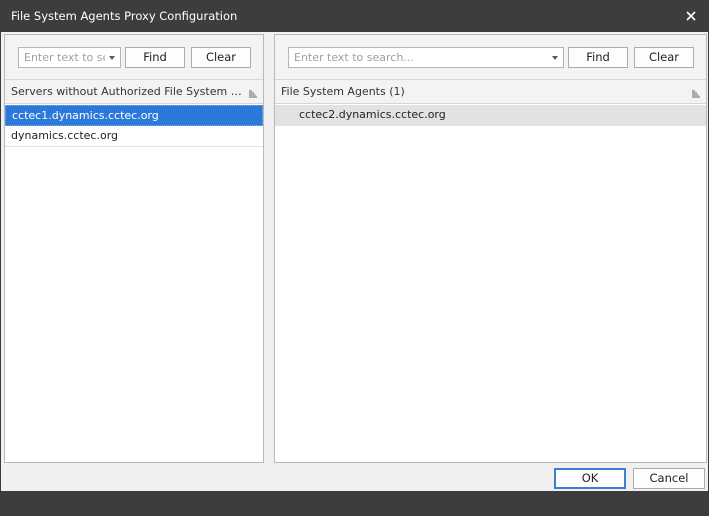  I want to click on left-find-button: Find, so click(155, 57).